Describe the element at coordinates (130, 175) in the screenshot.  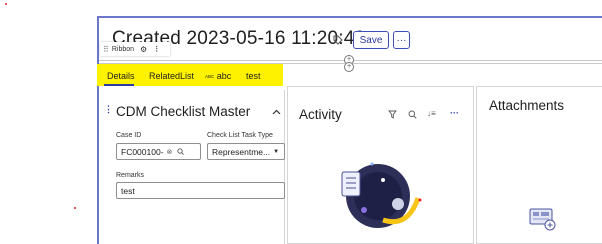
I see `remarks-label: Remarks` at that location.